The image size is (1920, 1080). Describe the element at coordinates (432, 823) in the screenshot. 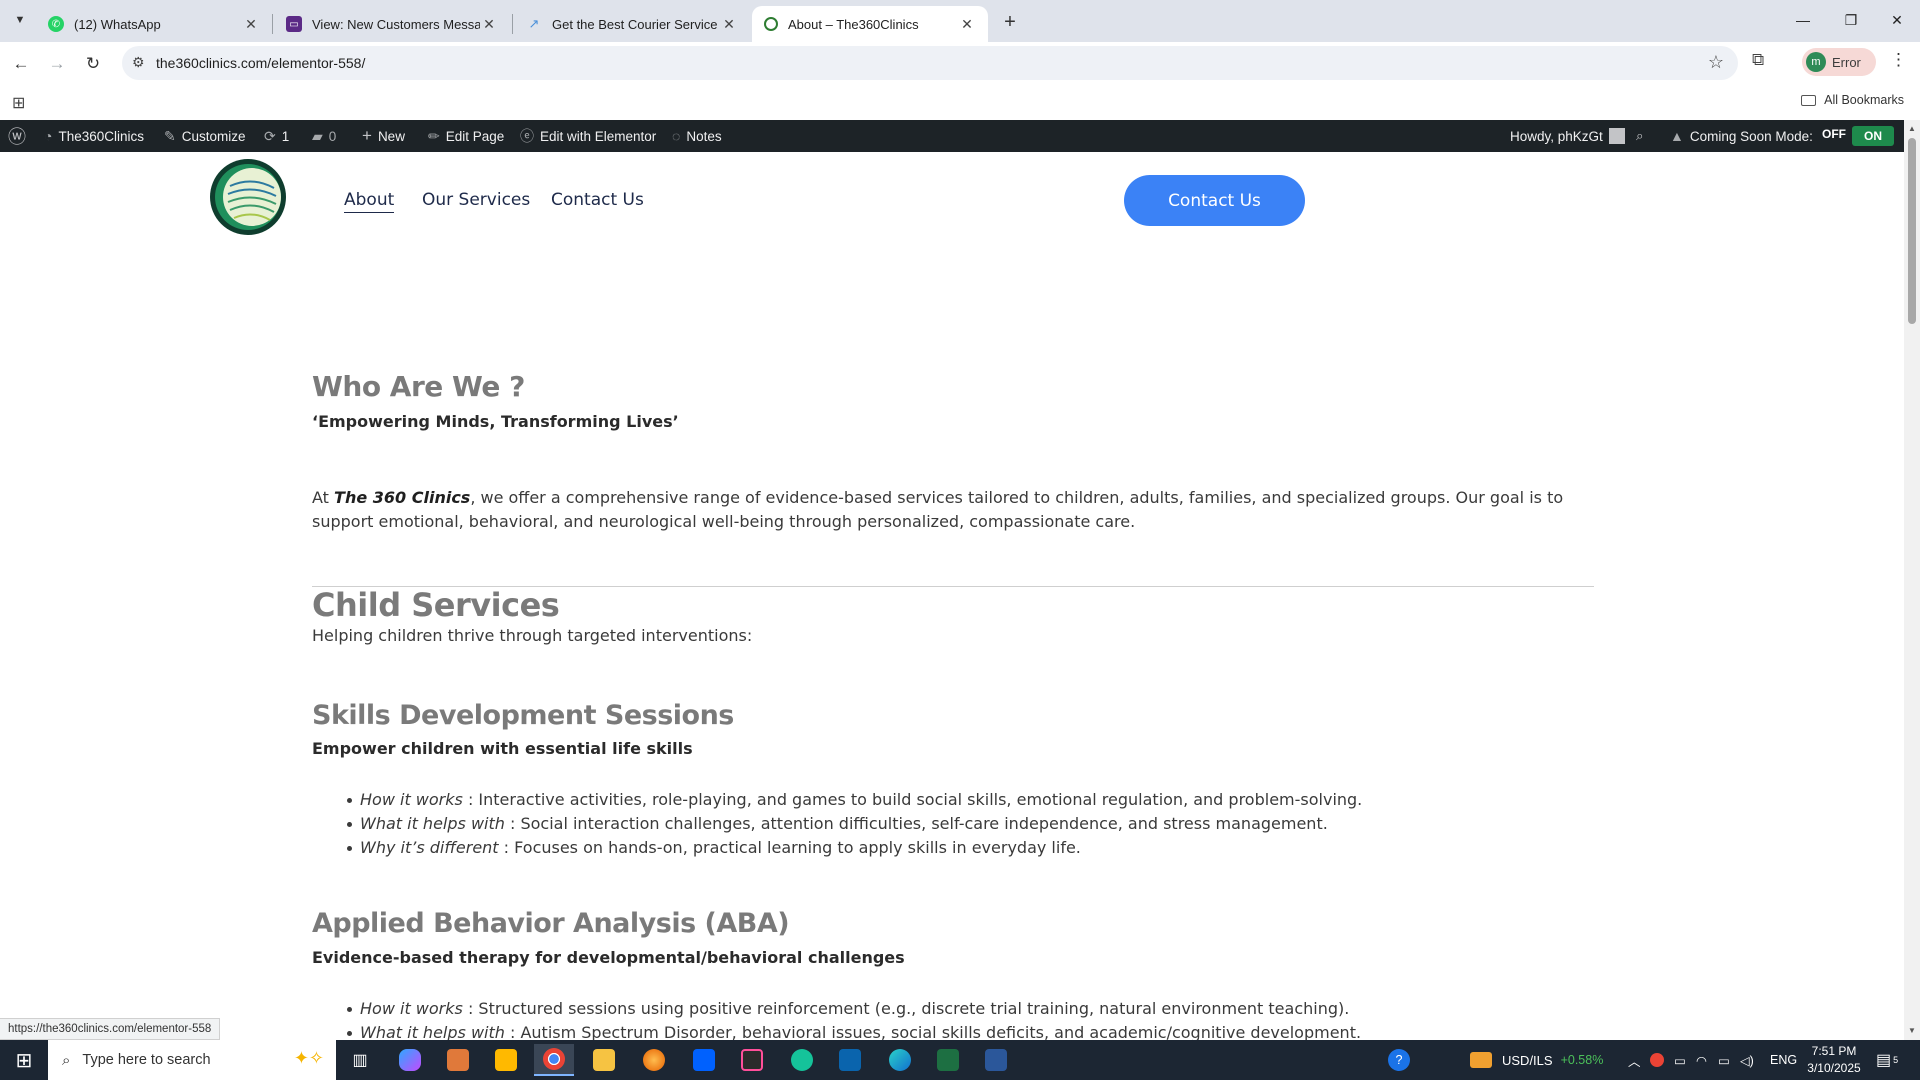

I see `list-item-key: What it helps with` at that location.